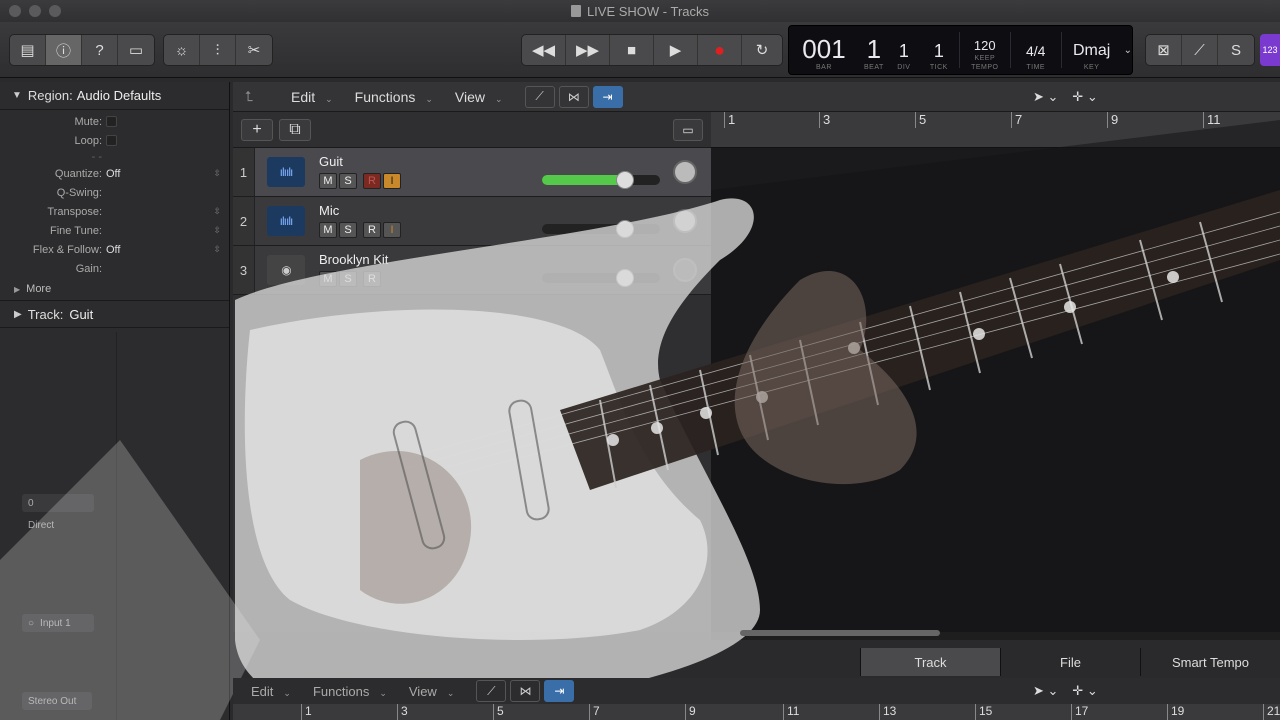  What do you see at coordinates (588, 50) in the screenshot?
I see `forward-button: ▶▶` at bounding box center [588, 50].